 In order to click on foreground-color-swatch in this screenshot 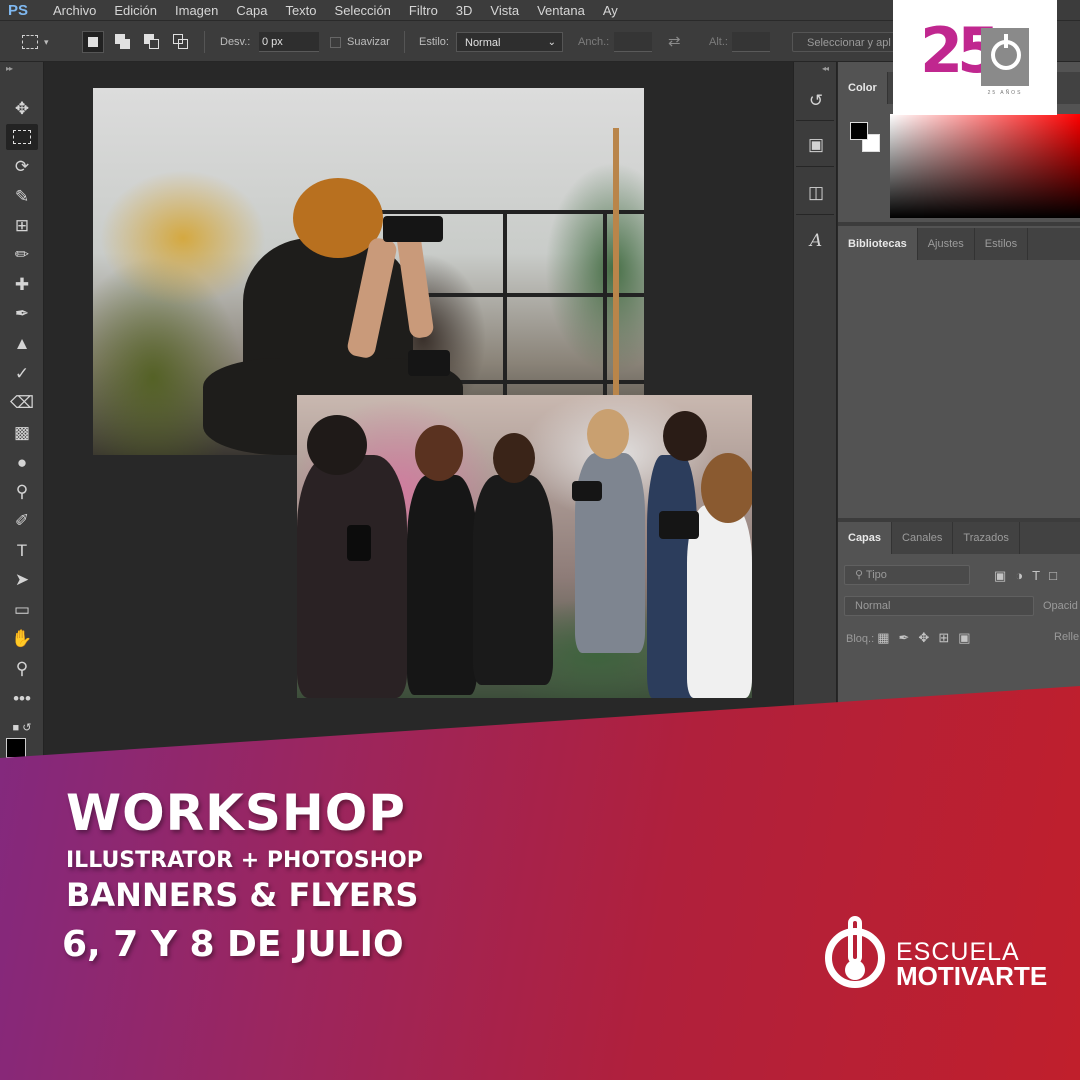, I will do `click(16, 748)`.